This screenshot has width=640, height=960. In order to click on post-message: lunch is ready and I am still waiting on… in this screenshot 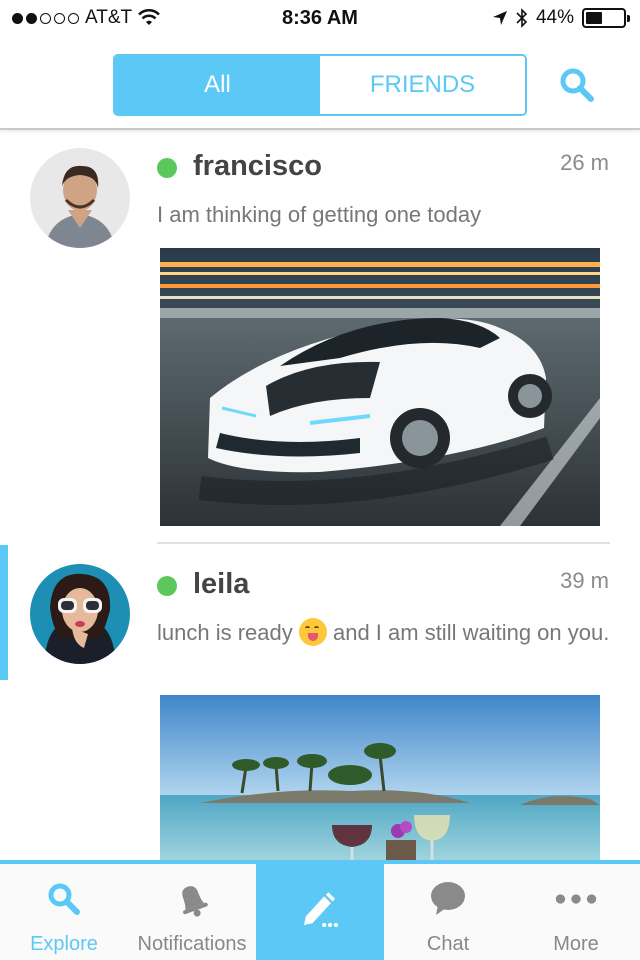, I will do `click(387, 632)`.